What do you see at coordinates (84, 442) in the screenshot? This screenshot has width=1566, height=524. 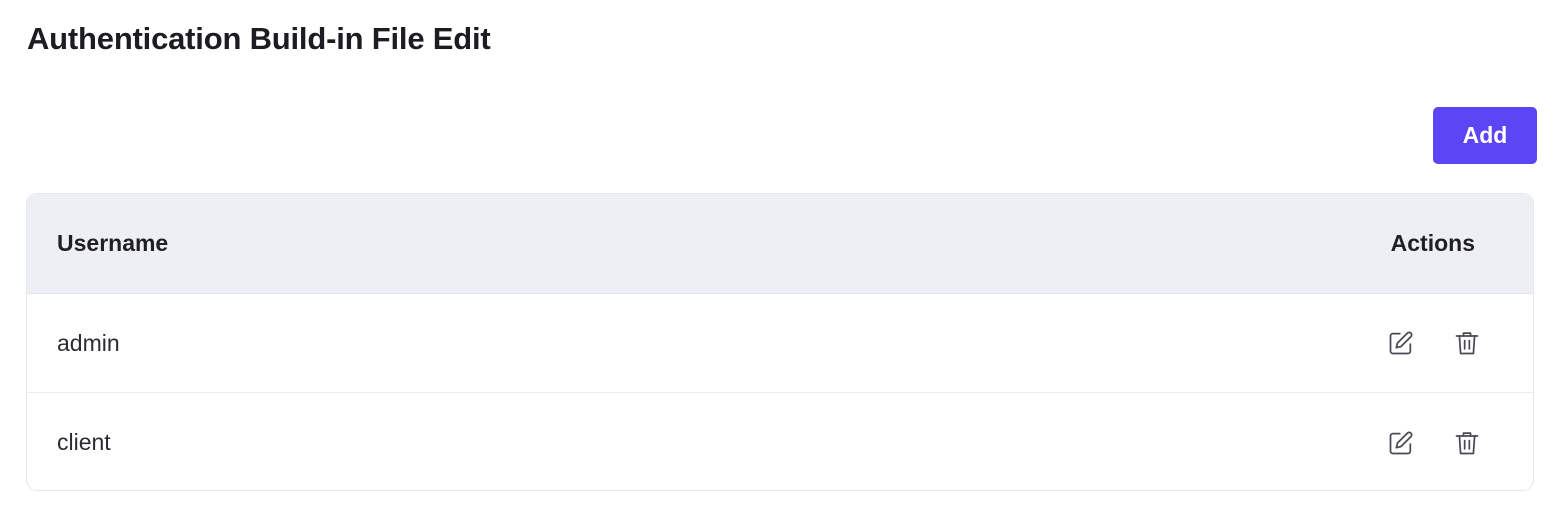 I see `username-cell: client` at bounding box center [84, 442].